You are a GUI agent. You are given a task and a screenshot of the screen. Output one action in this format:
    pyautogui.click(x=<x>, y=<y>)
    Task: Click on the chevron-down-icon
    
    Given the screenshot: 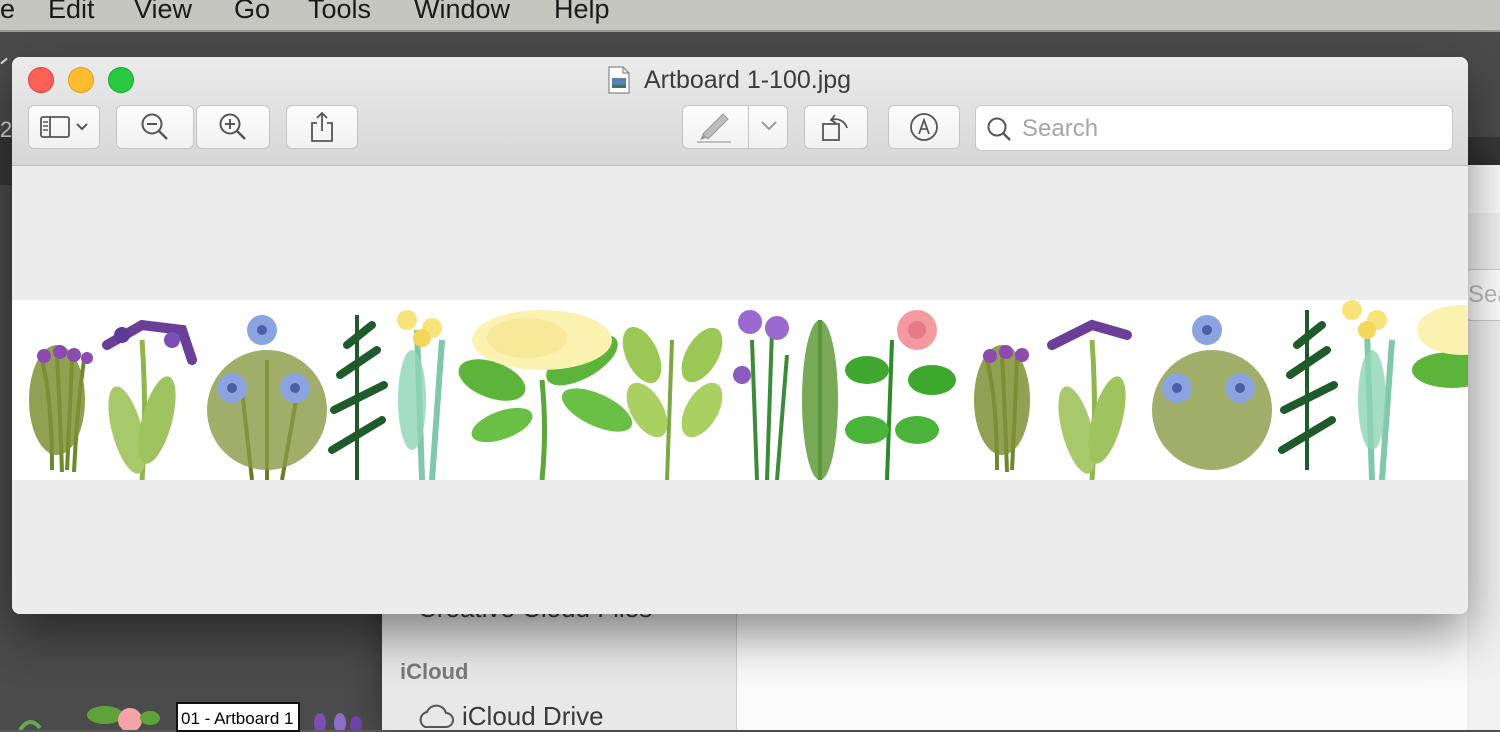 What is the action you would take?
    pyautogui.click(x=769, y=126)
    